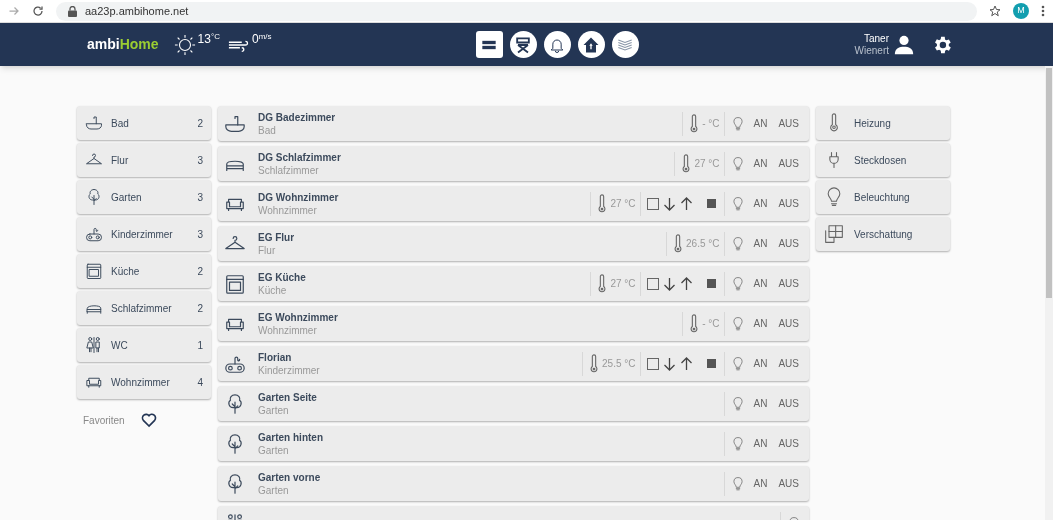 Image resolution: width=1053 pixels, height=520 pixels. I want to click on room-card: Garten vorne Garten AN AUS, so click(513, 483).